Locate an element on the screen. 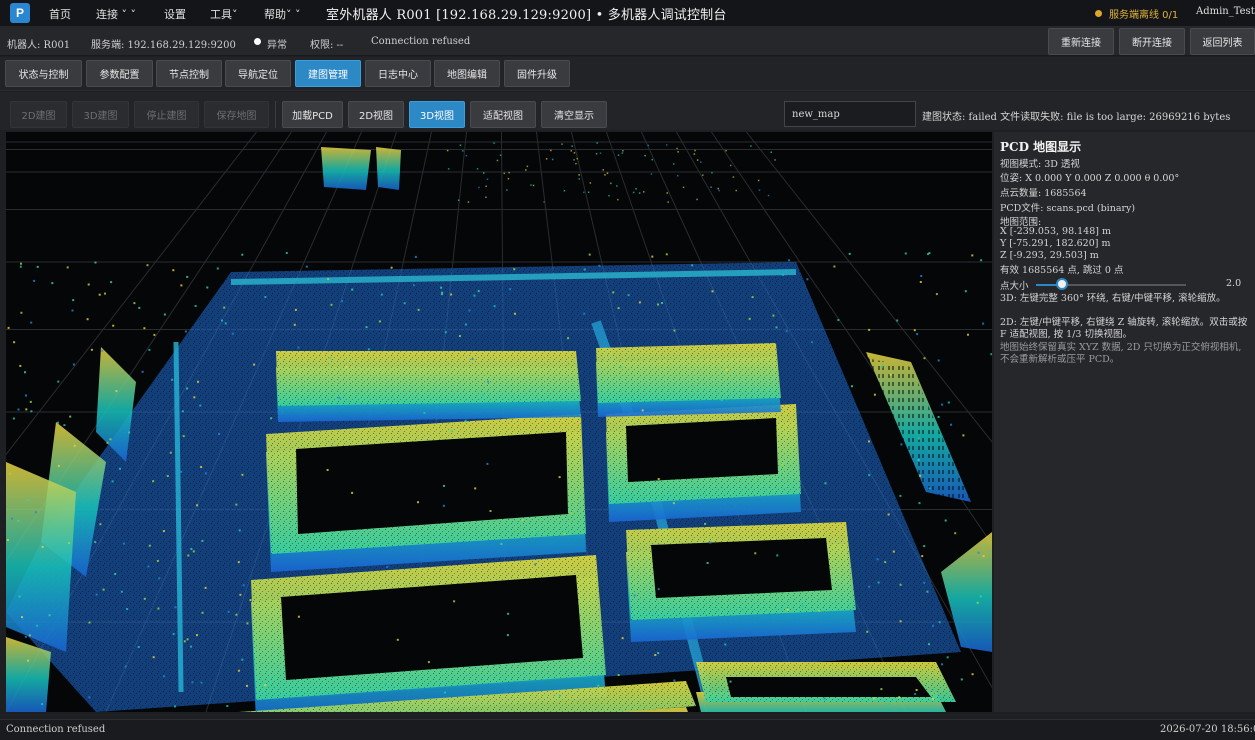  point-size-slider is located at coordinates (1111, 284).